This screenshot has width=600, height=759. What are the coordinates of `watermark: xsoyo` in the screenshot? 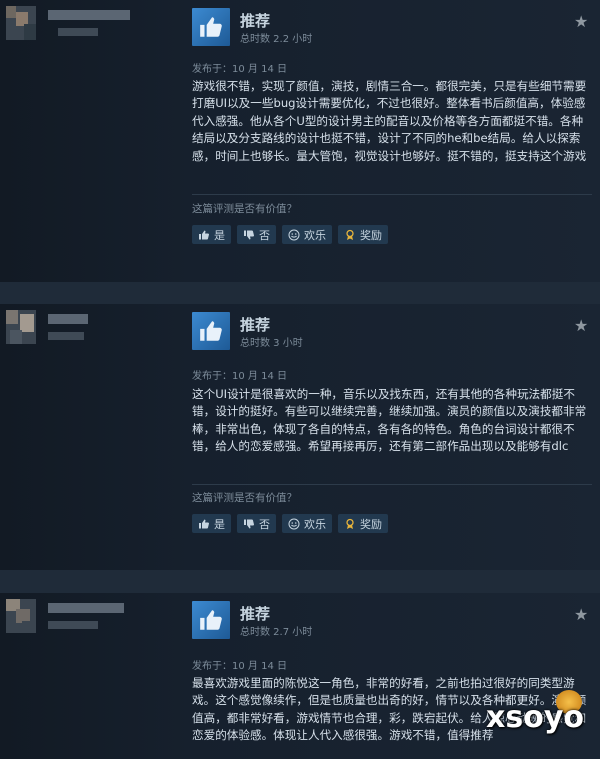 It's located at (535, 717).